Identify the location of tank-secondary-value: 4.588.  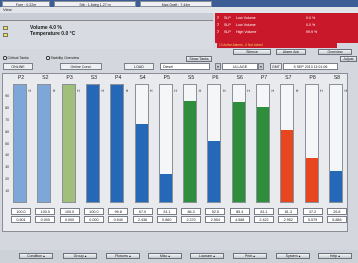
(239, 219).